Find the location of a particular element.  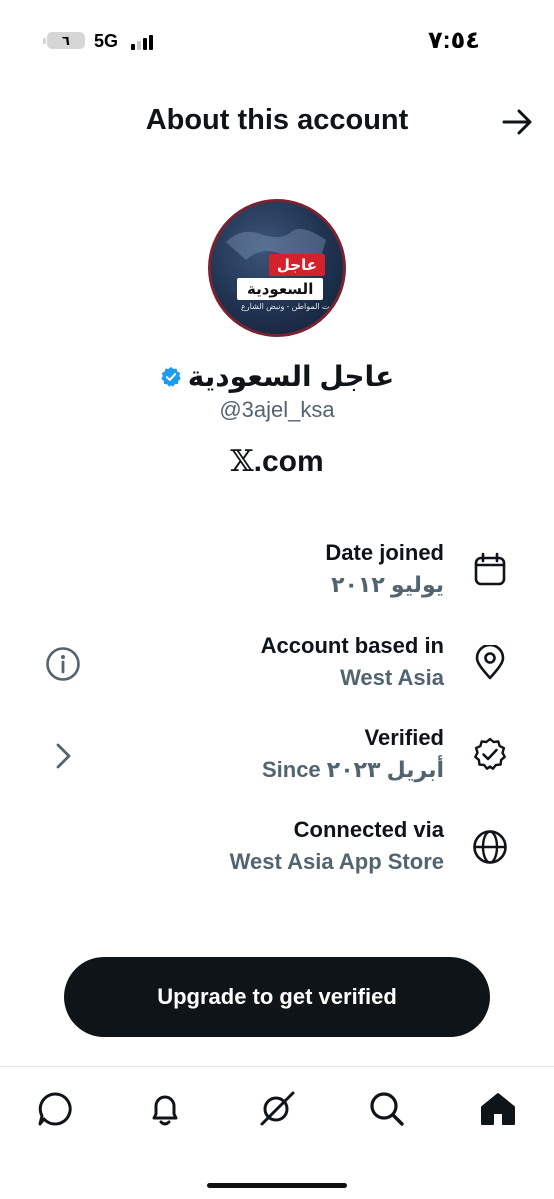

avatar: عاجل السعودية صوت المواطن - ونبض الشارع is located at coordinates (277, 268).